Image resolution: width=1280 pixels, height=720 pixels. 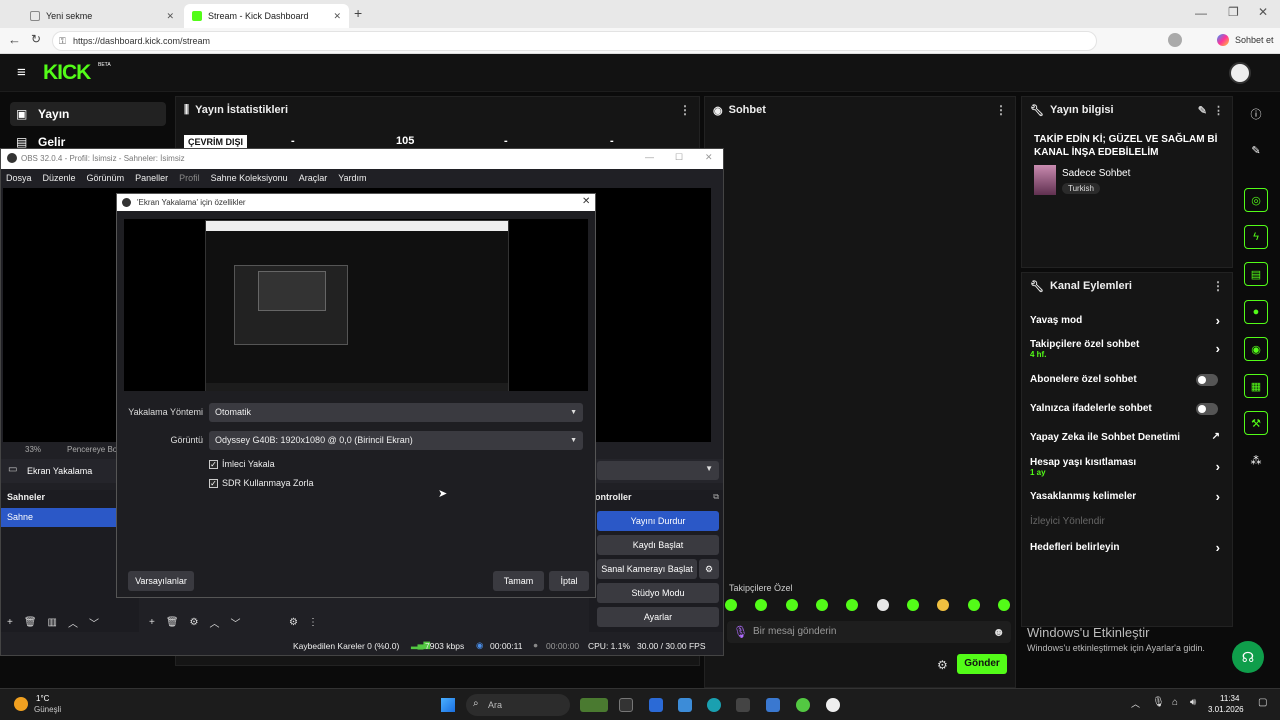 I want to click on display-select: ▼, so click(x=658, y=470).